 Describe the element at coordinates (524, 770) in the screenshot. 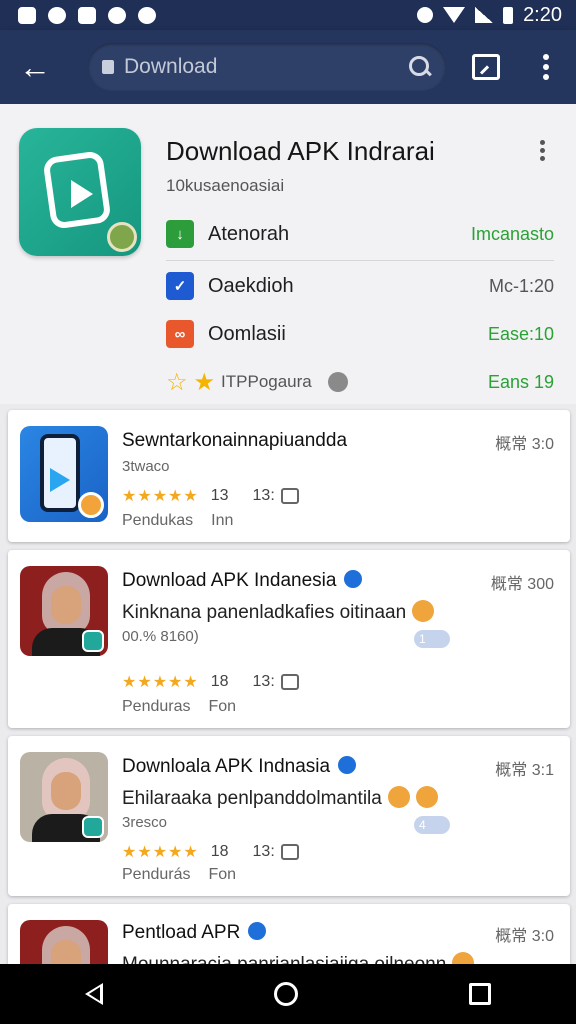

I see `item-time: 概常 3:1` at that location.